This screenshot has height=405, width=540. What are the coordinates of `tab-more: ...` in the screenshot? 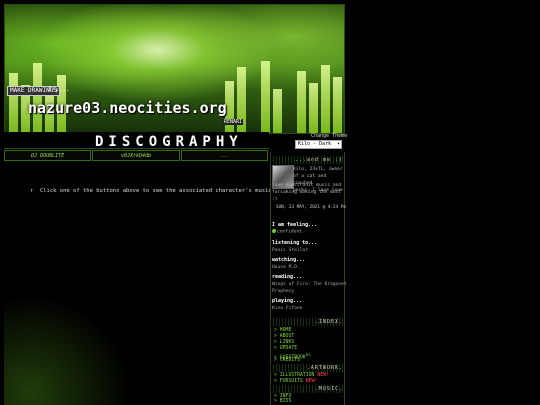 It's located at (224, 155).